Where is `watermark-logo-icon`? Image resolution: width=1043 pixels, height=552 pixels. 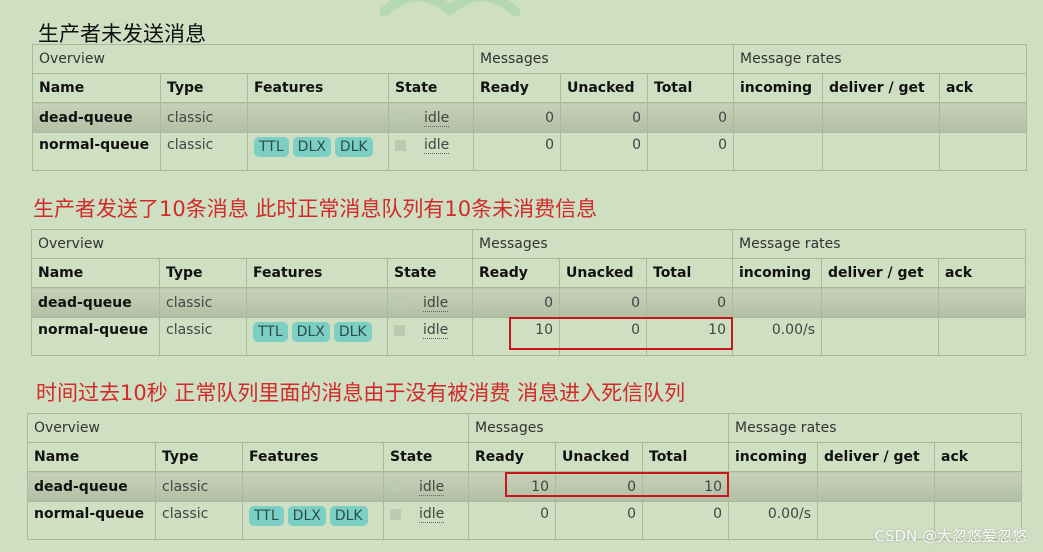
watermark-logo-icon is located at coordinates (450, 8).